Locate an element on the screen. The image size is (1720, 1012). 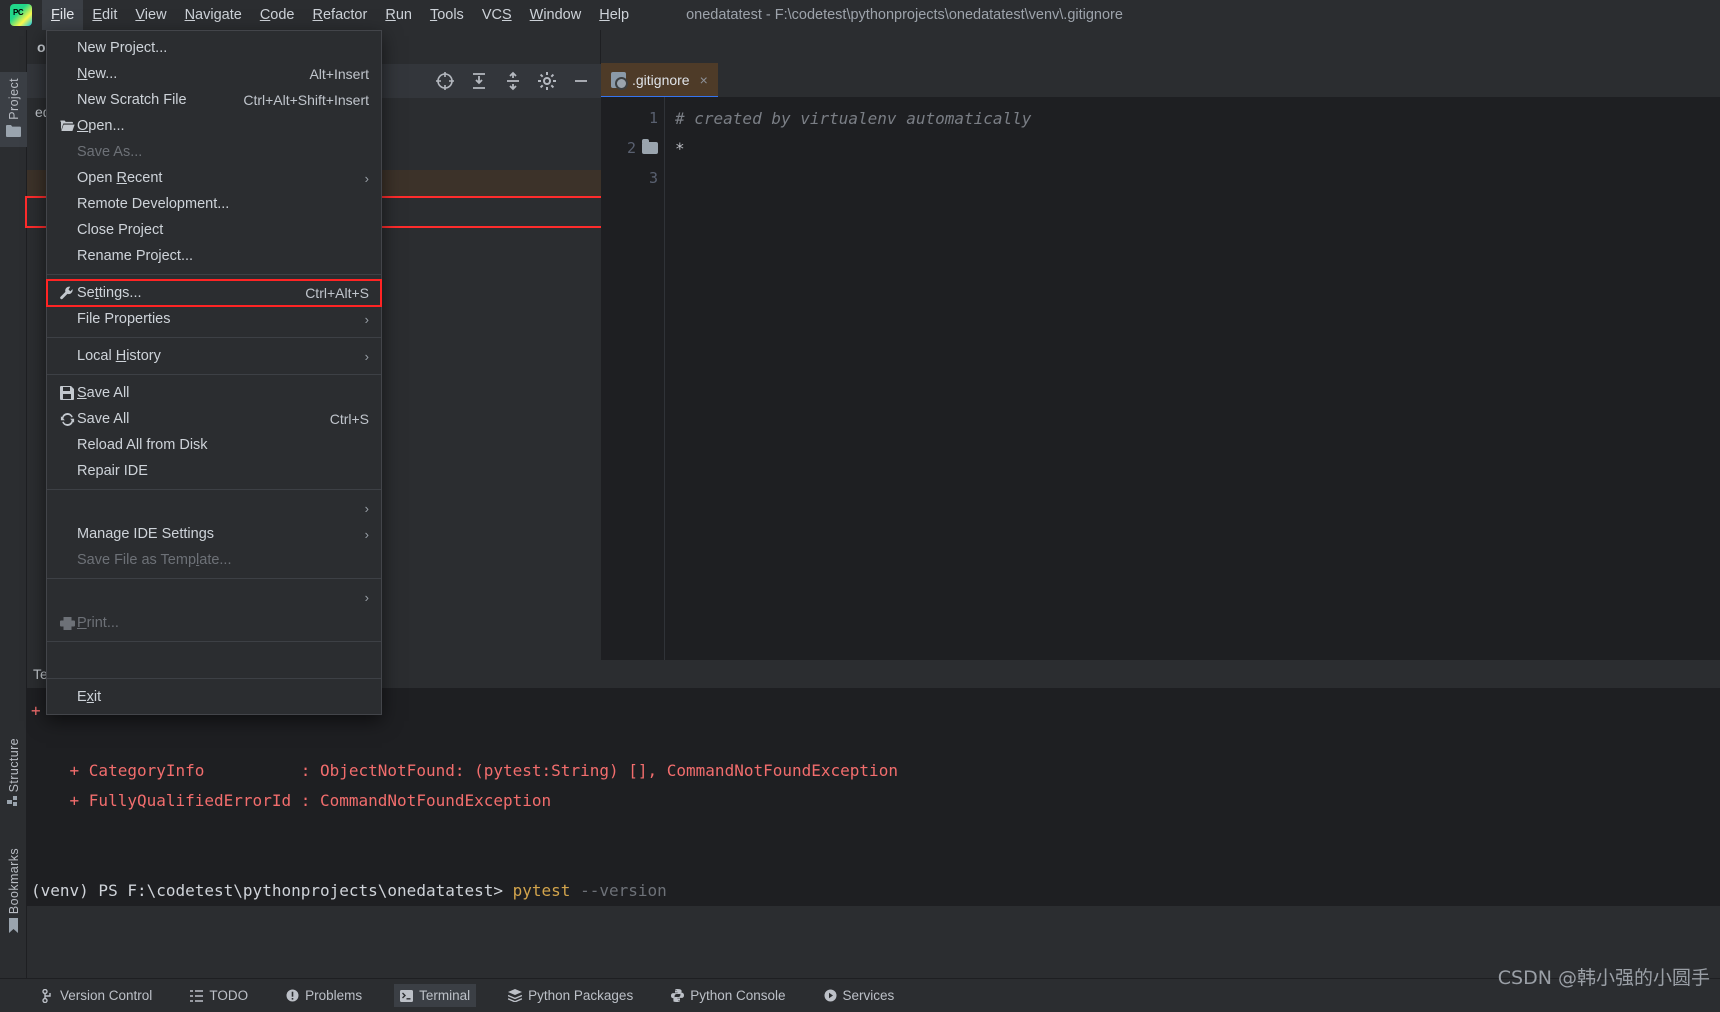
menu-item-label: Save All is located at coordinates (103, 393).